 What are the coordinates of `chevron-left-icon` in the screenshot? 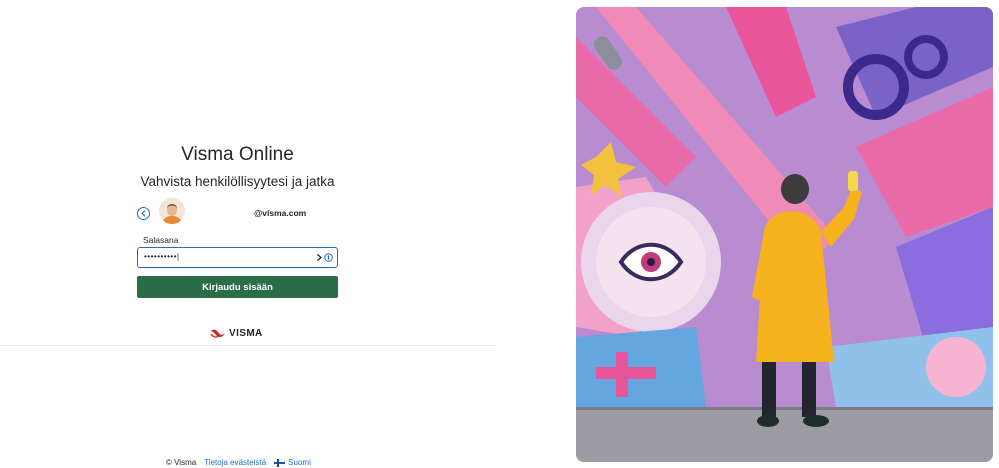 It's located at (143, 213).